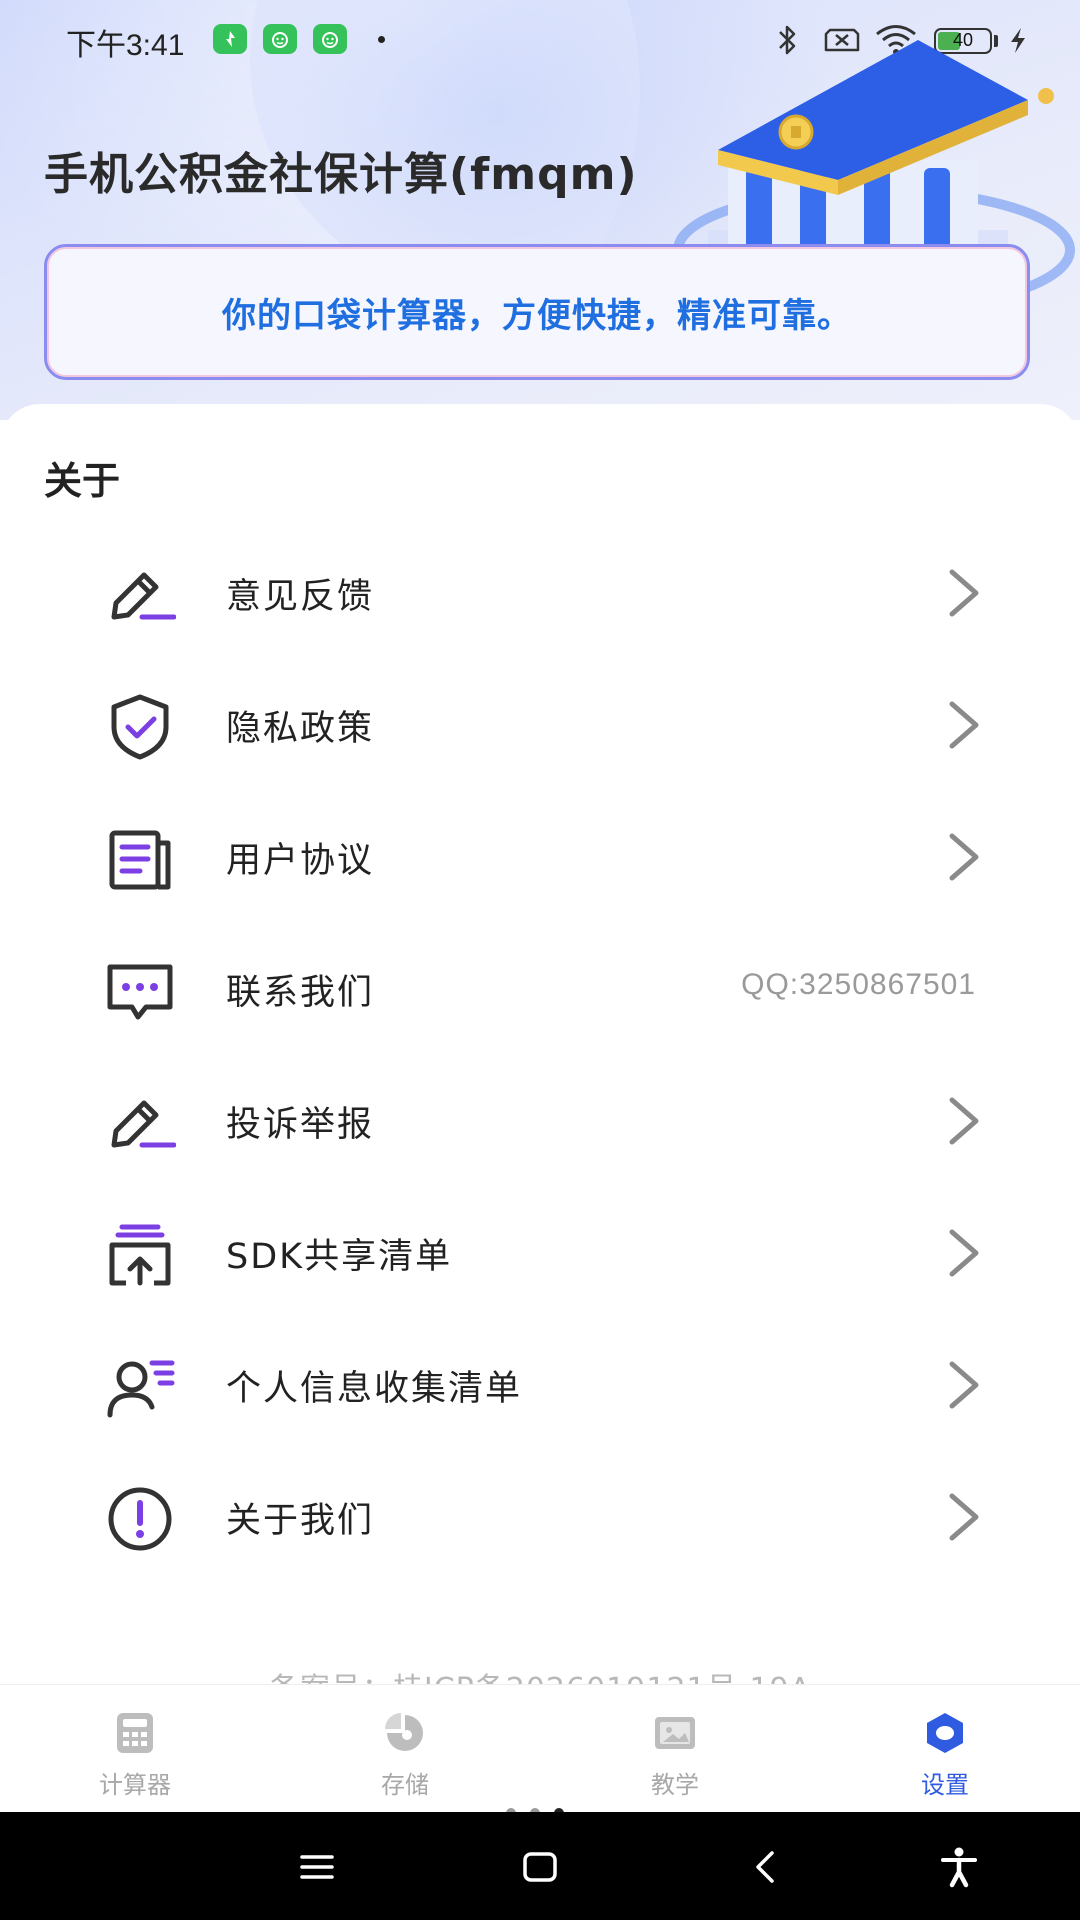 This screenshot has height=1920, width=1080. What do you see at coordinates (300, 1521) in the screenshot?
I see `menu-item-label: 关于我们` at bounding box center [300, 1521].